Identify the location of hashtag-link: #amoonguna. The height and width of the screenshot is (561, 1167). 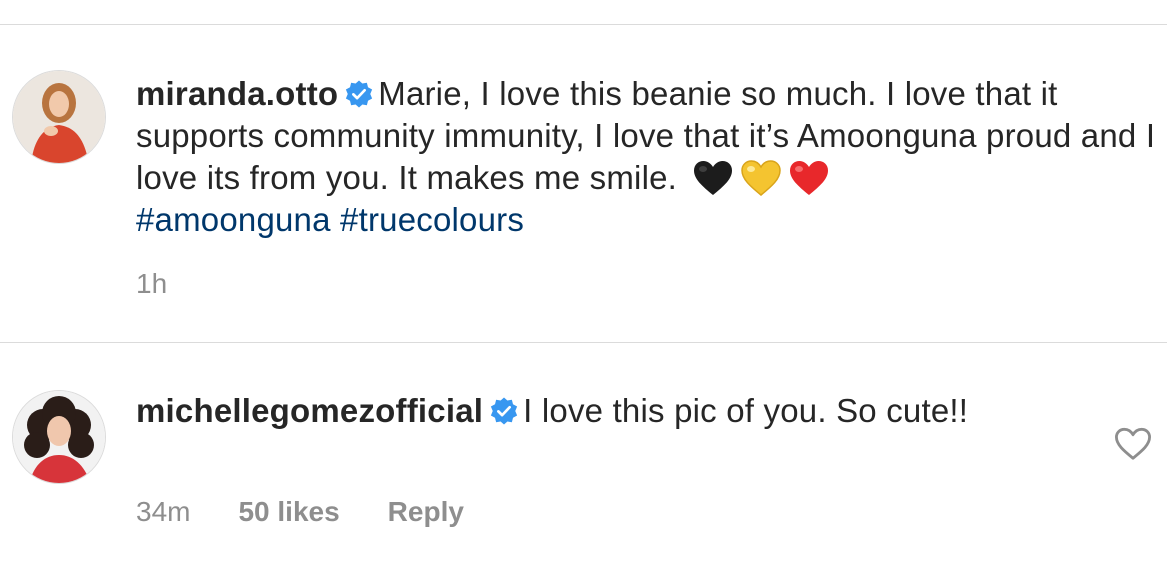
(233, 219).